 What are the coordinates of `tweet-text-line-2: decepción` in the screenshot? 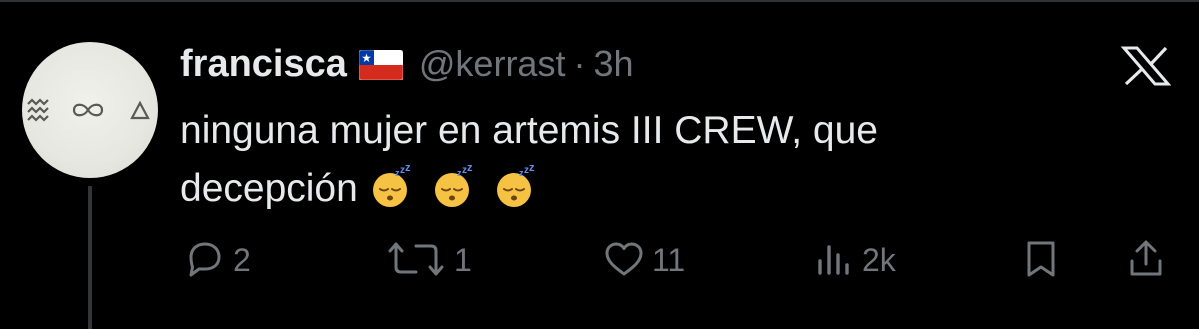 It's located at (269, 188).